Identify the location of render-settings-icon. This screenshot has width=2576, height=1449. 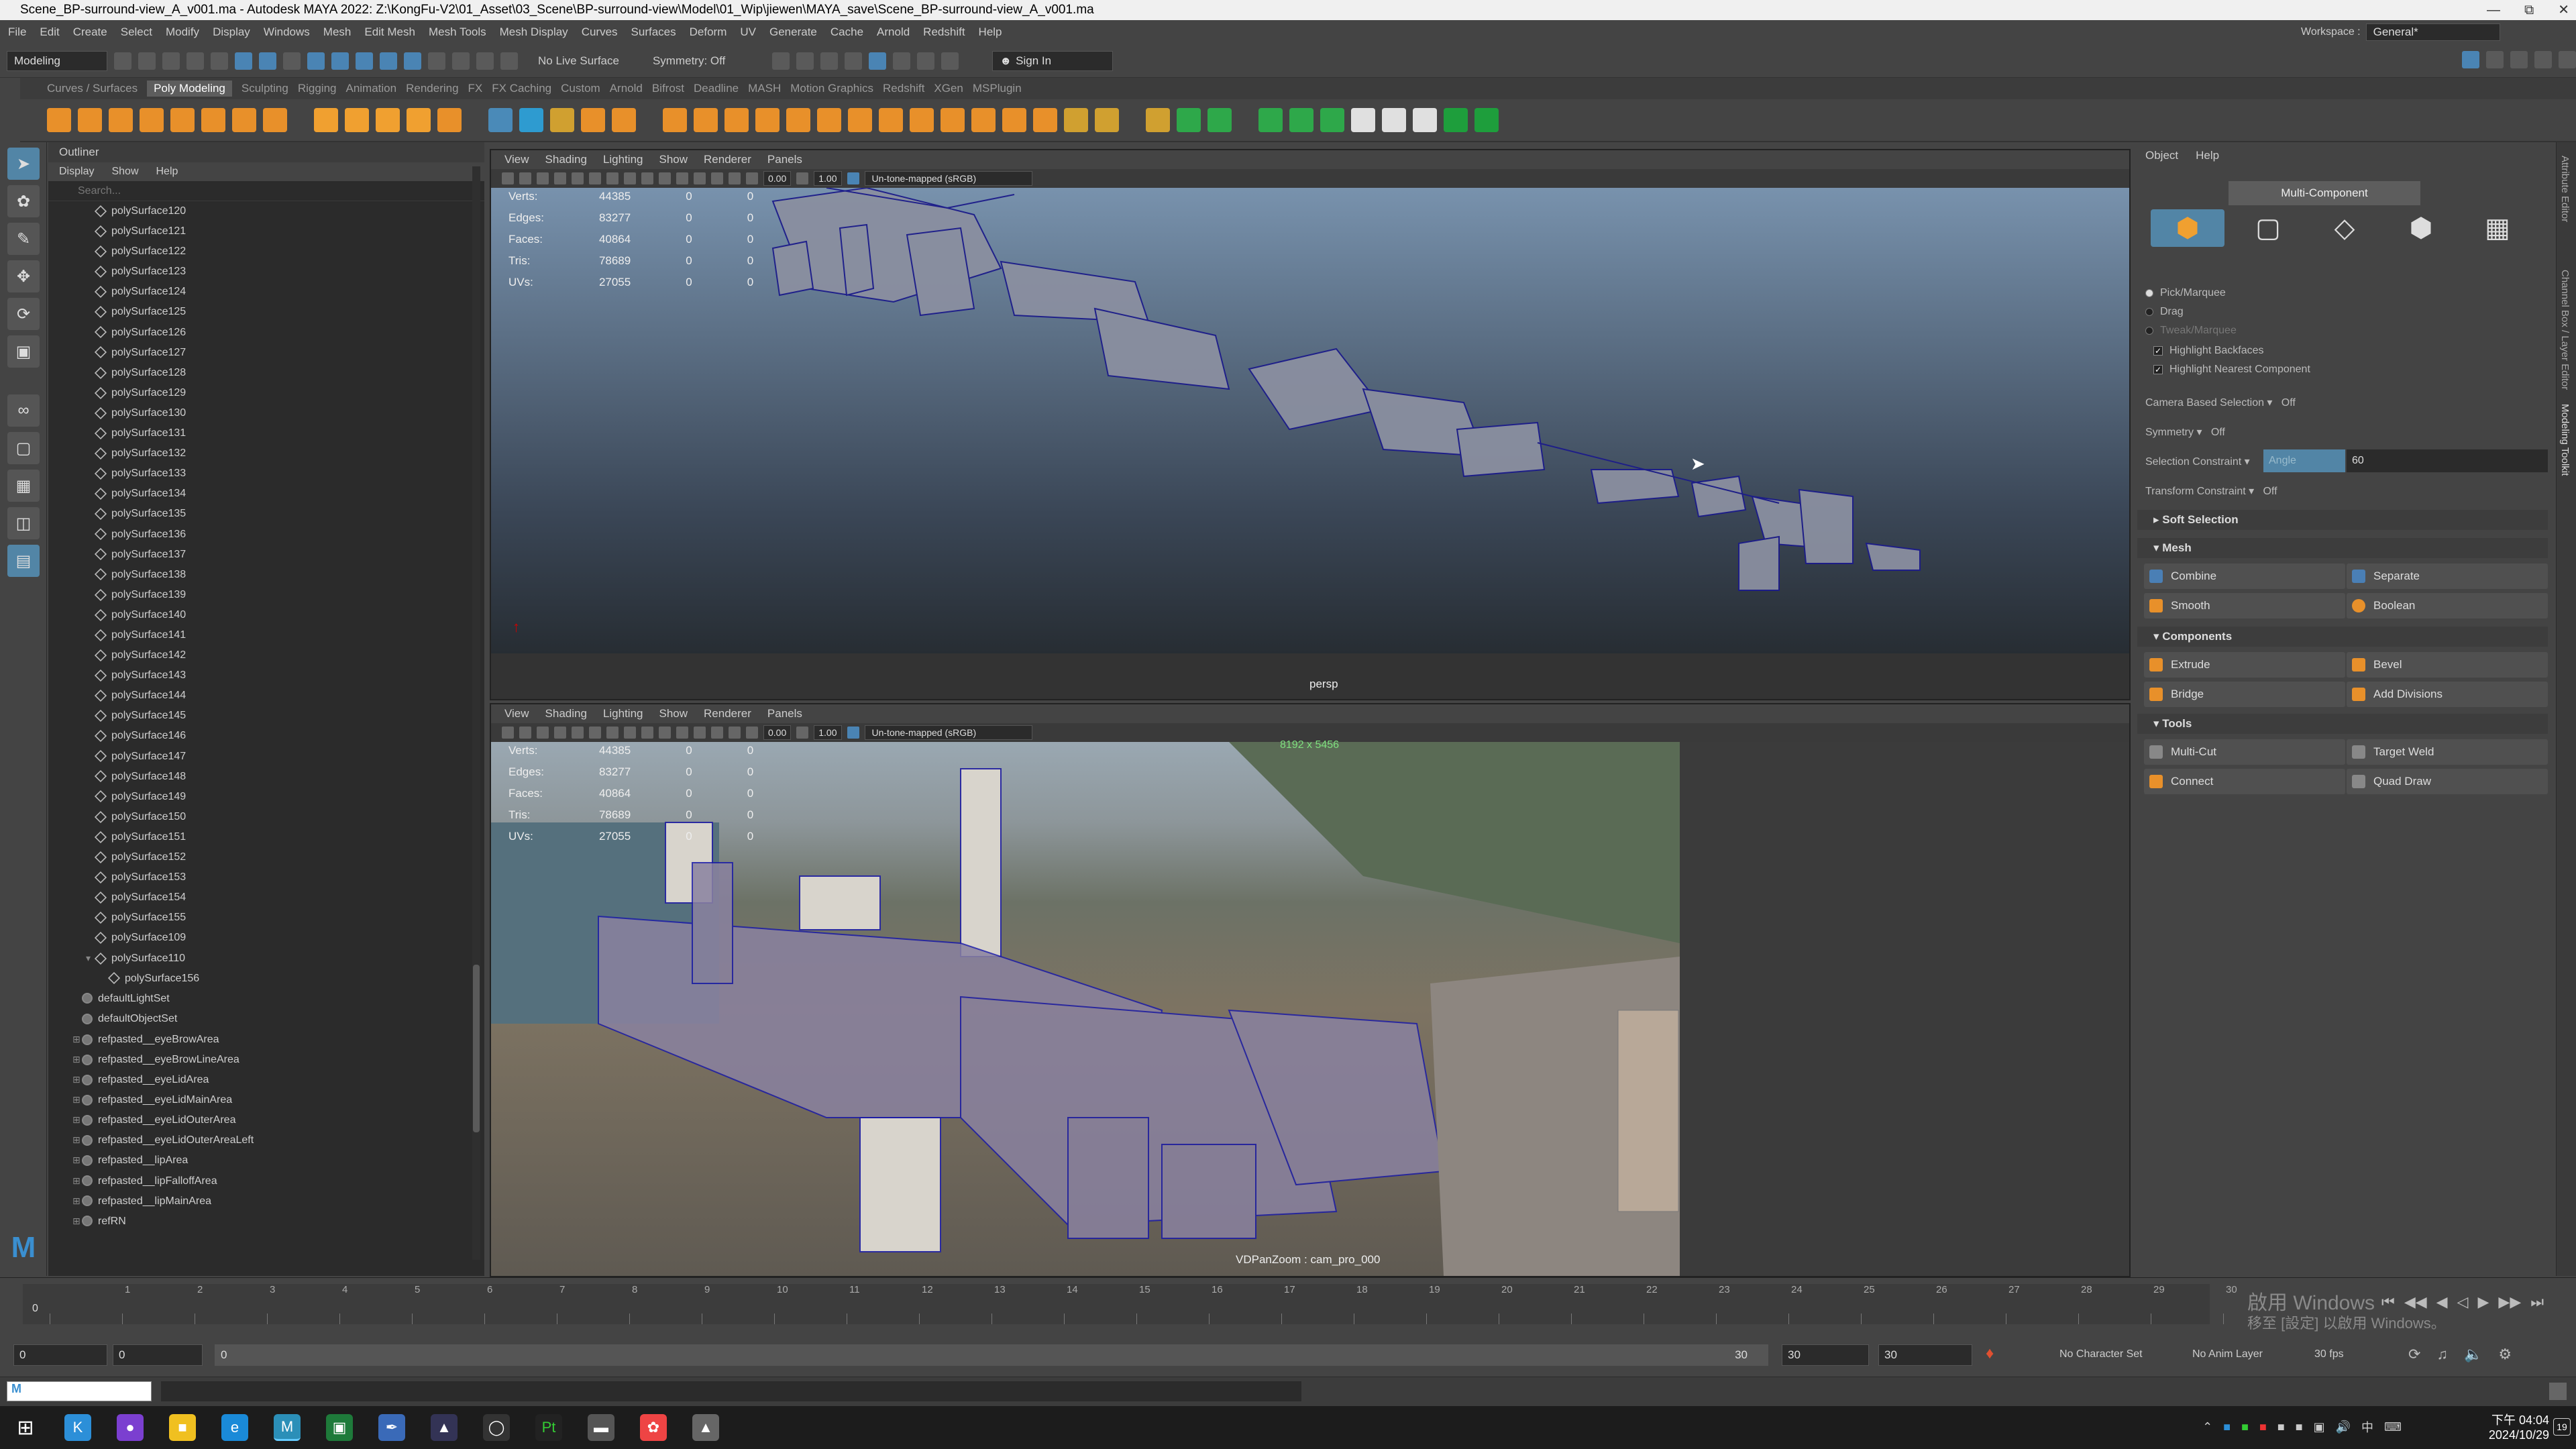
(829, 61).